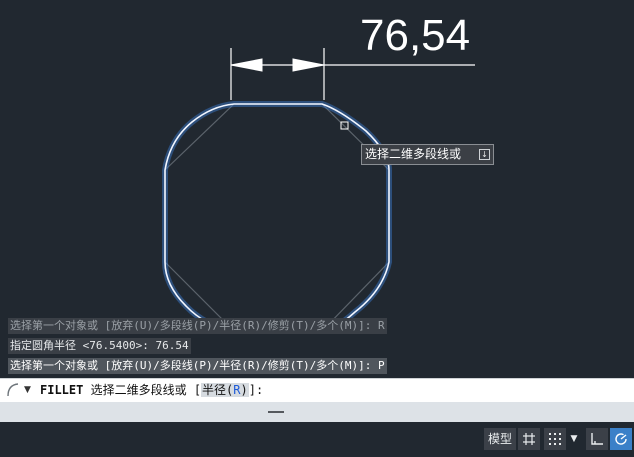  What do you see at coordinates (276, 412) in the screenshot?
I see `splitter-grip` at bounding box center [276, 412].